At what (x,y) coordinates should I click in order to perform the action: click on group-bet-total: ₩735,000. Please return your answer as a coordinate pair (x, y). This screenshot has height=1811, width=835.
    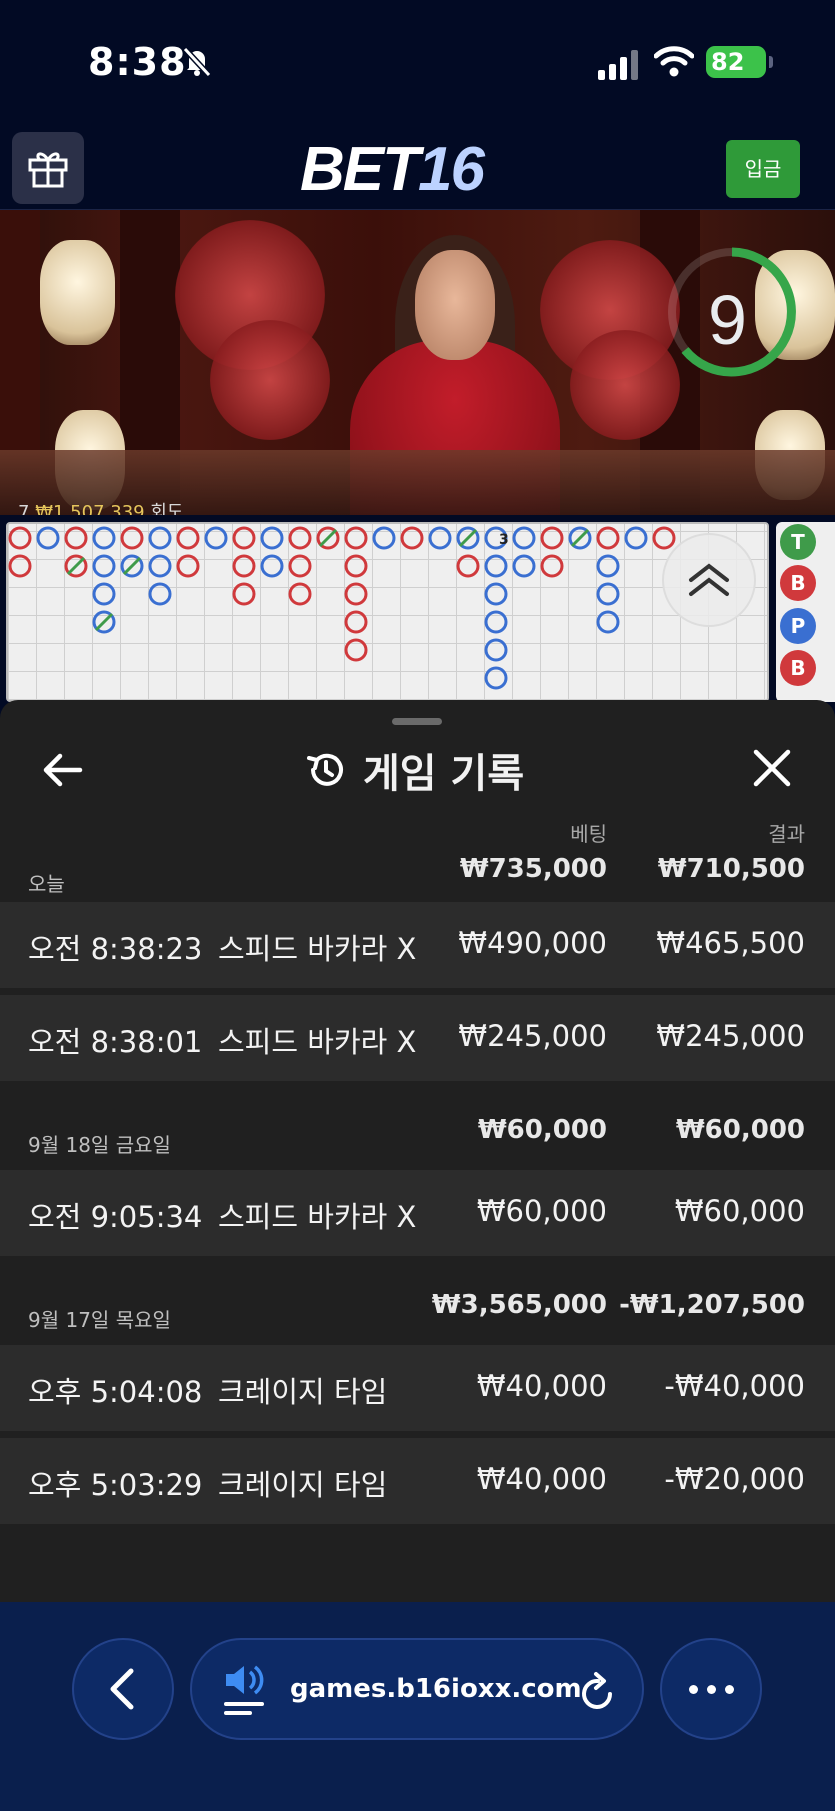
    Looking at the image, I should click on (533, 869).